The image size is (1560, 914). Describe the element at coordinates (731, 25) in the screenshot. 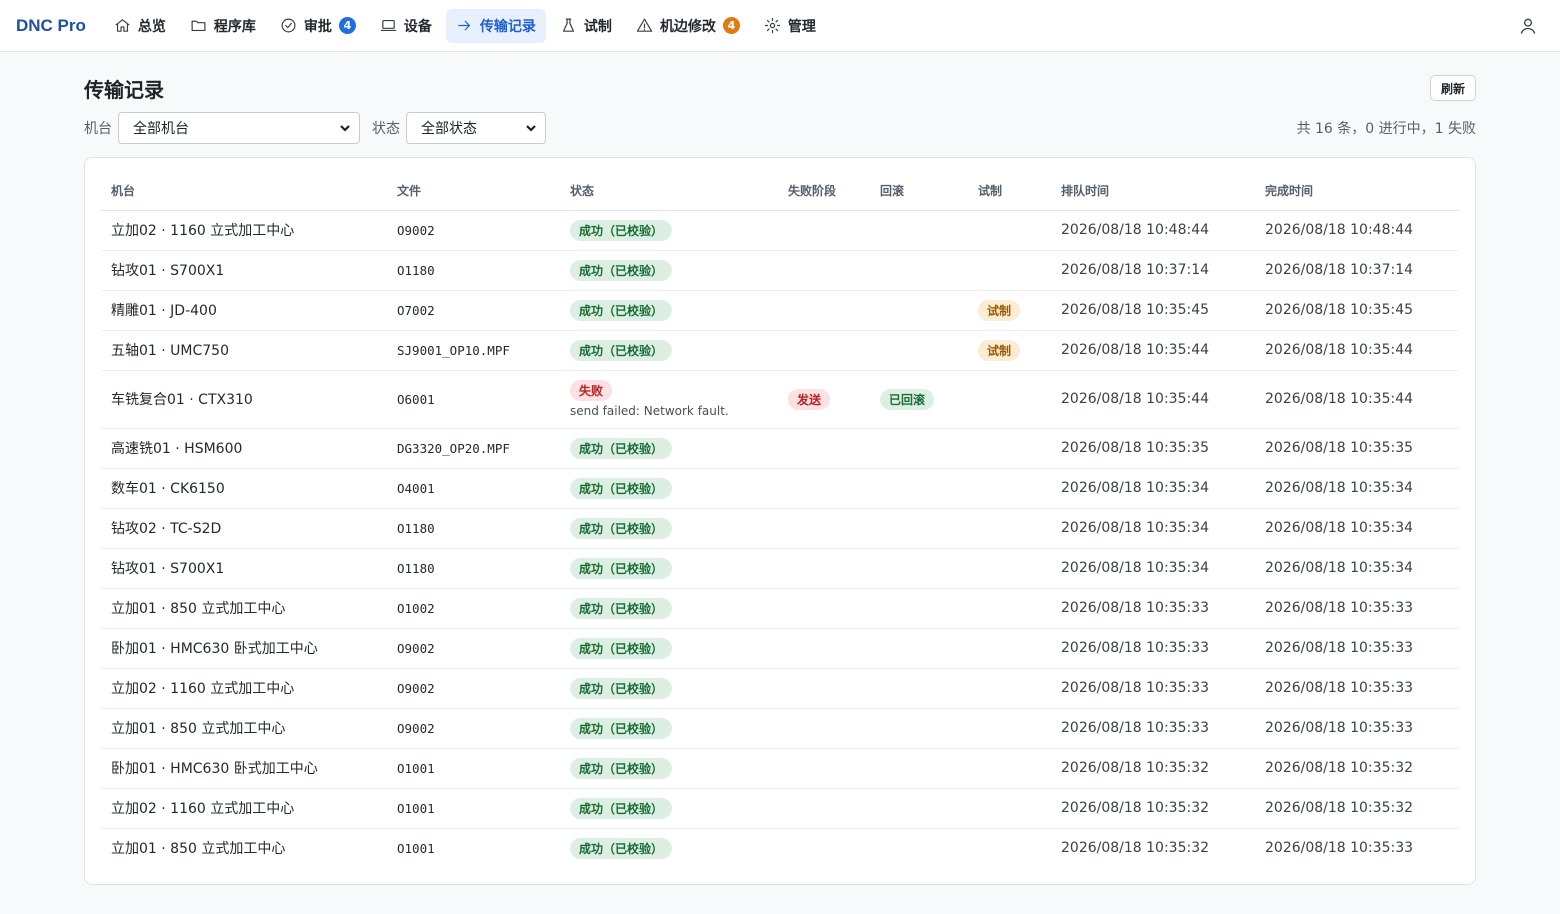

I see `nav-count-badge: 4` at that location.